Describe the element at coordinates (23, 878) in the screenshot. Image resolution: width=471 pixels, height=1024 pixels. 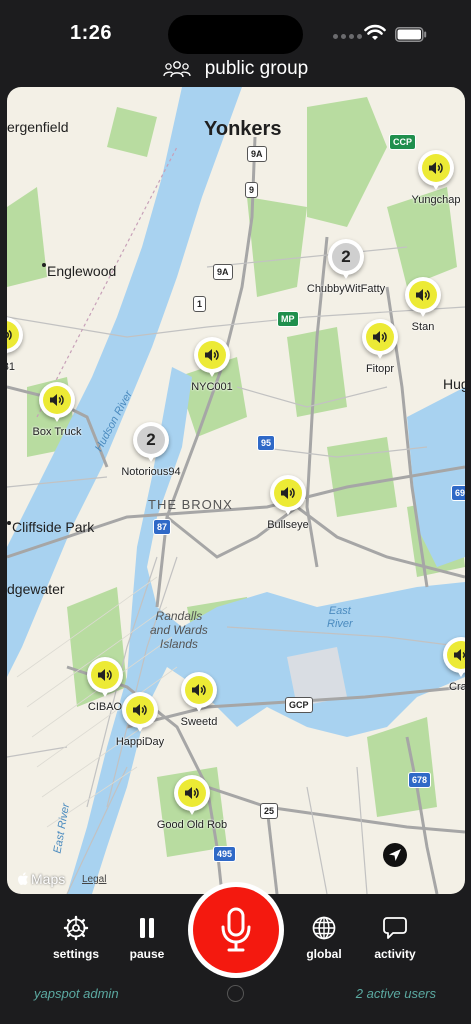
I see `apple-logo-icon` at that location.